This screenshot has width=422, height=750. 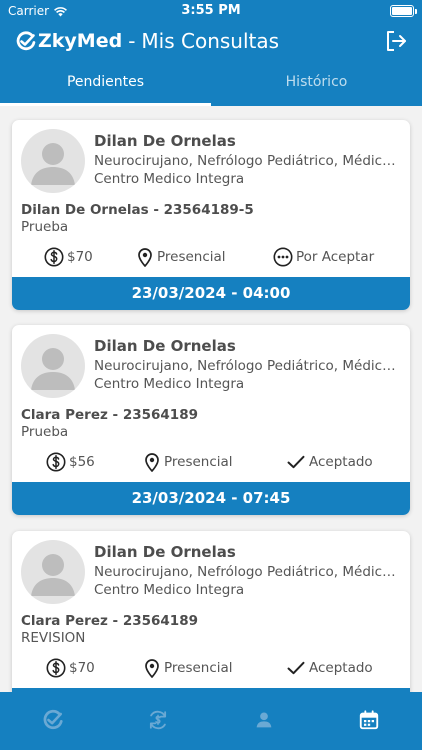 I want to click on price-info: $56, so click(x=70, y=462).